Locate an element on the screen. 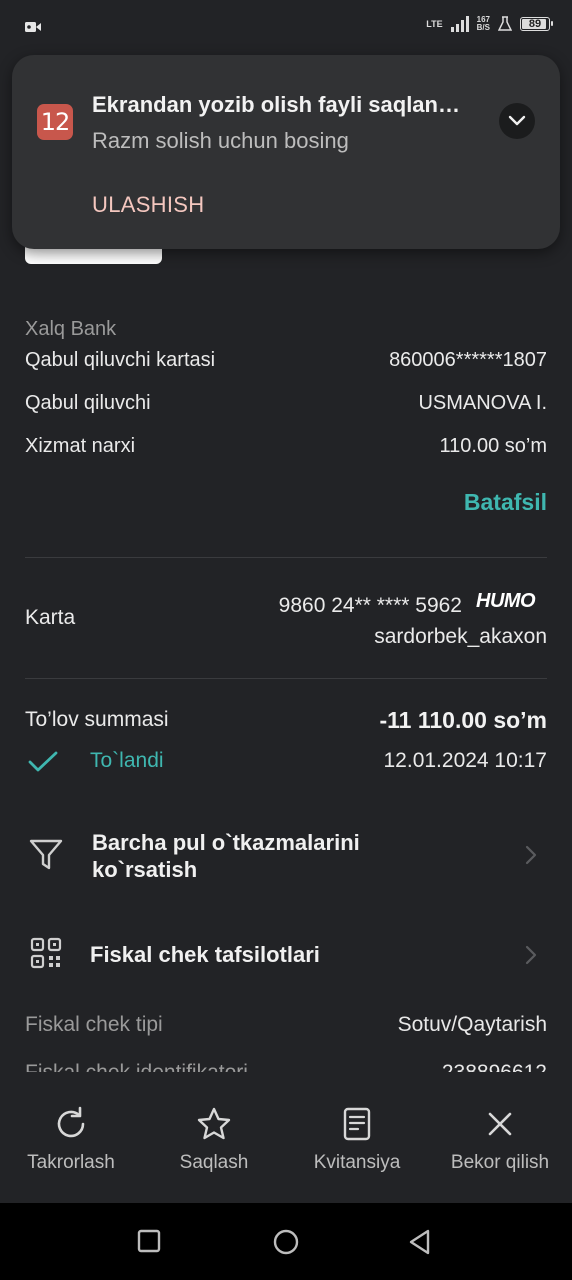  payment-sum-value: -11 110.00 so’m is located at coordinates (463, 720).